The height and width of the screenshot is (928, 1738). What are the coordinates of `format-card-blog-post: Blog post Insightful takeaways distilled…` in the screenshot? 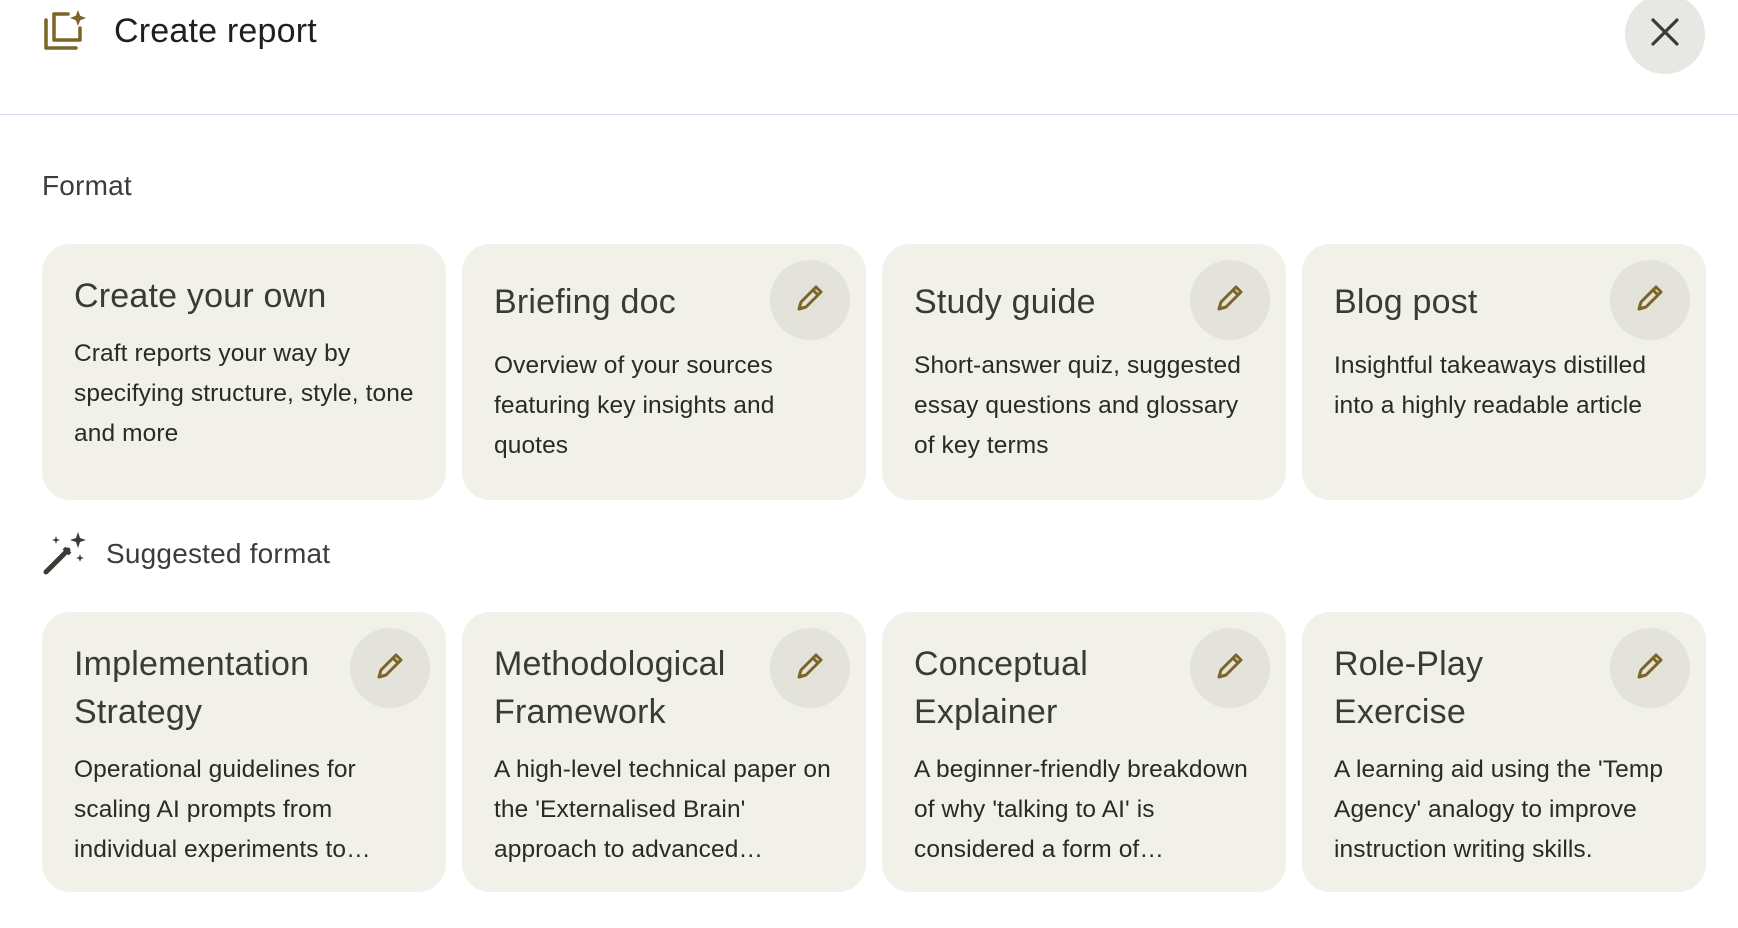 It's located at (1504, 372).